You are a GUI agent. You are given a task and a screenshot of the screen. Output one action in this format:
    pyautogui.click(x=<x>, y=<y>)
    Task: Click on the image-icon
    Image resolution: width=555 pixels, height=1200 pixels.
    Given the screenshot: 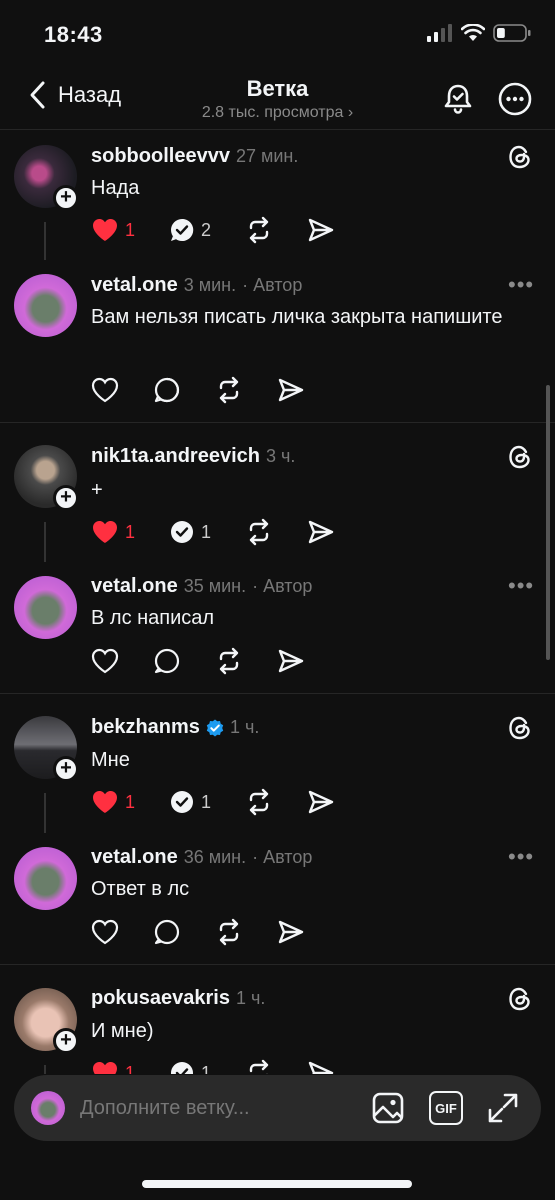 What is the action you would take?
    pyautogui.click(x=388, y=1108)
    